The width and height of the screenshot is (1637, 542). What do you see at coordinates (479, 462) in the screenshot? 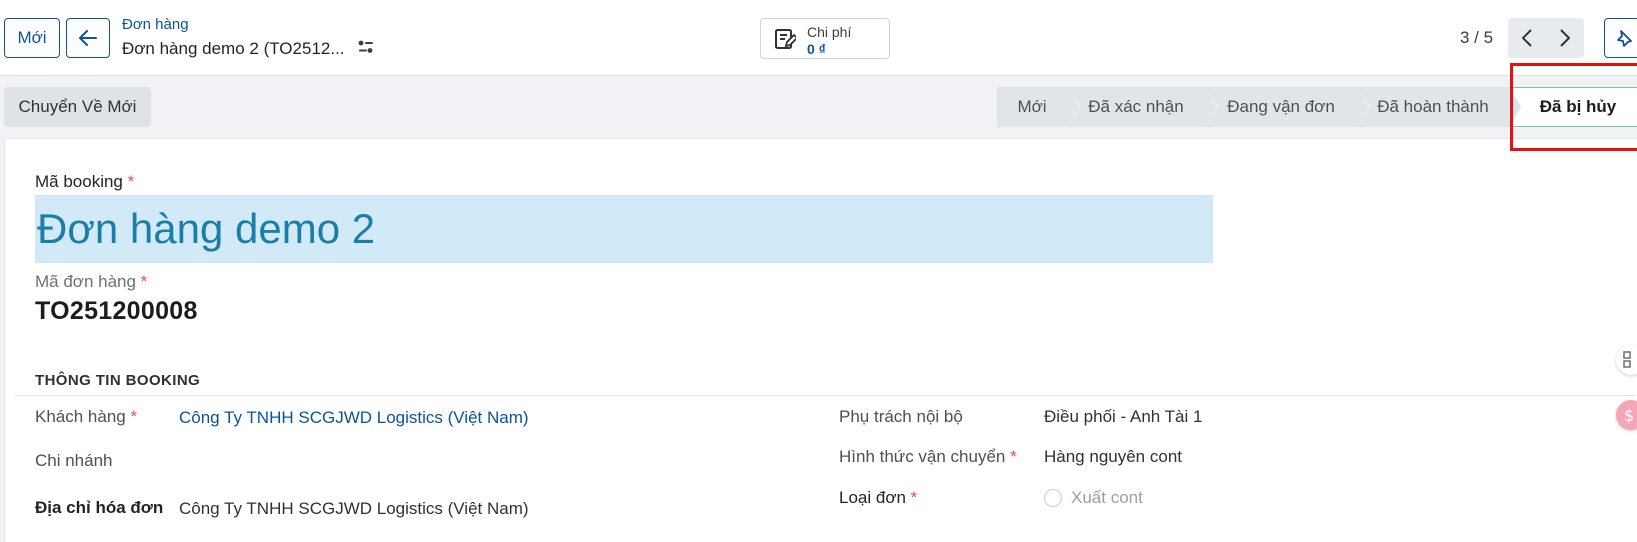
I see `branch-field` at bounding box center [479, 462].